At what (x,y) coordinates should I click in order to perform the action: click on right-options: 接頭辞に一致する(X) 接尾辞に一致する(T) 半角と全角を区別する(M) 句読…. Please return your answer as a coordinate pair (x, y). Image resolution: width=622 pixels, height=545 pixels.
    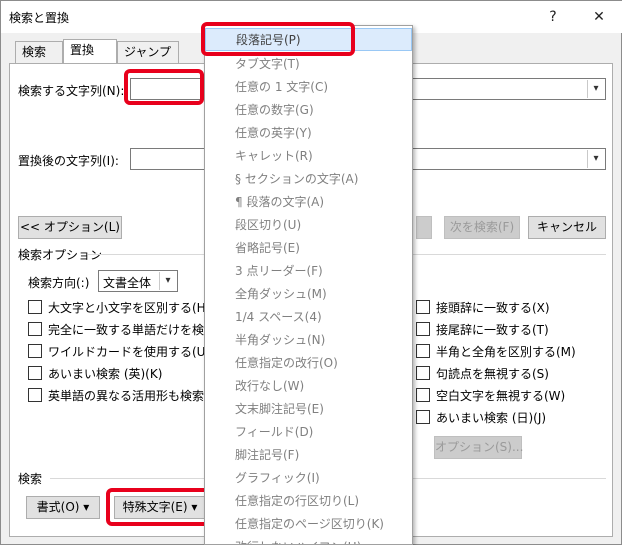
    Looking at the image, I should click on (496, 362).